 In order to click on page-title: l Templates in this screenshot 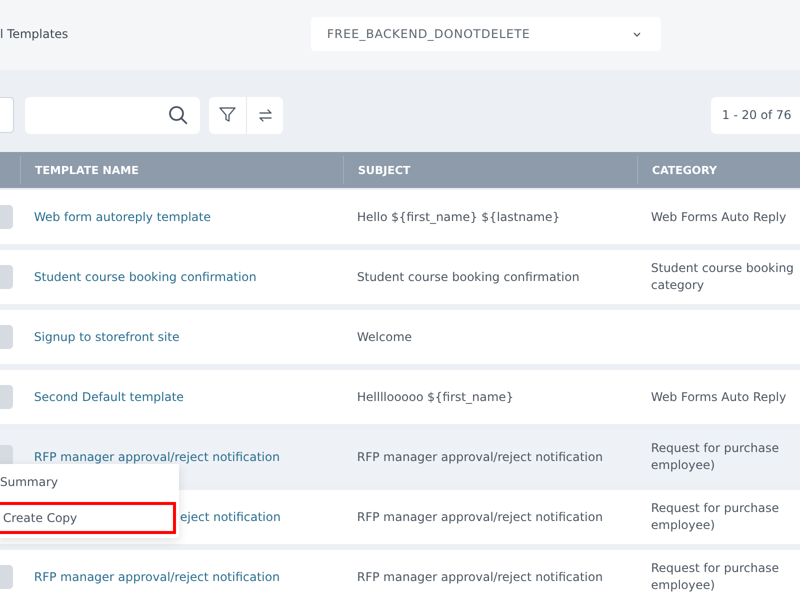, I will do `click(35, 34)`.